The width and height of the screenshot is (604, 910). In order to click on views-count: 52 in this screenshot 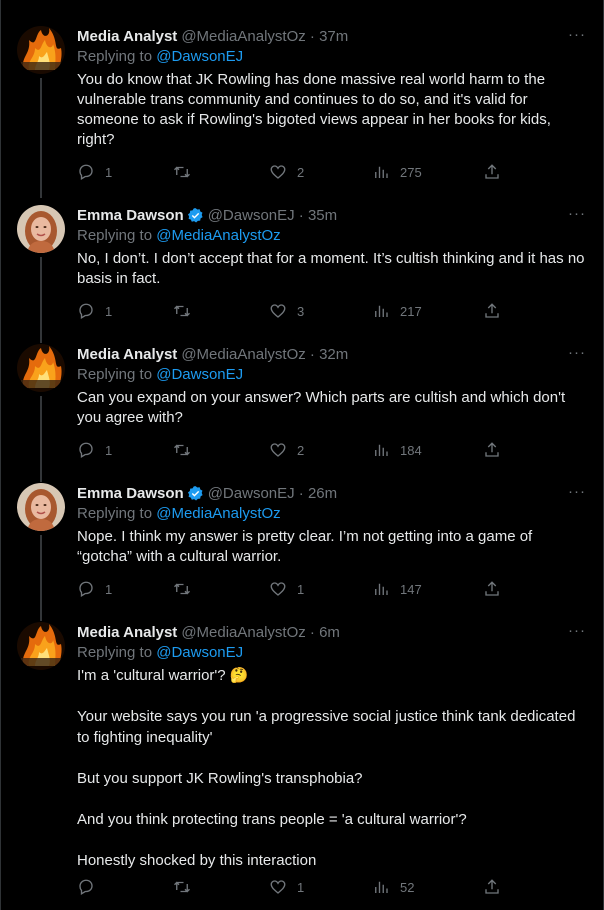, I will do `click(407, 887)`.